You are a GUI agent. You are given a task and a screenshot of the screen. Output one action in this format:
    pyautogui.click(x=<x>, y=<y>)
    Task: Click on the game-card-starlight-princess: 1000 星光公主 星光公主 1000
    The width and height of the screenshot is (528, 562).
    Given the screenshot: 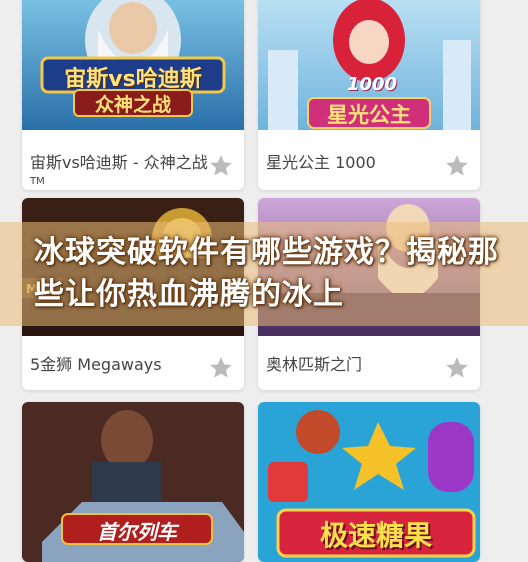 What is the action you would take?
    pyautogui.click(x=369, y=95)
    